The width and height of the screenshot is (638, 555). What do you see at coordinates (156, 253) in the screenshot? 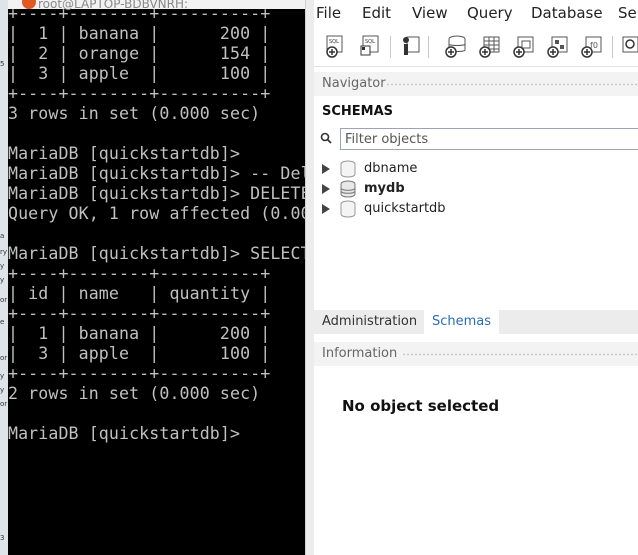
I see `terminal-line: MariaDB [quickstartdb]> SELECT` at bounding box center [156, 253].